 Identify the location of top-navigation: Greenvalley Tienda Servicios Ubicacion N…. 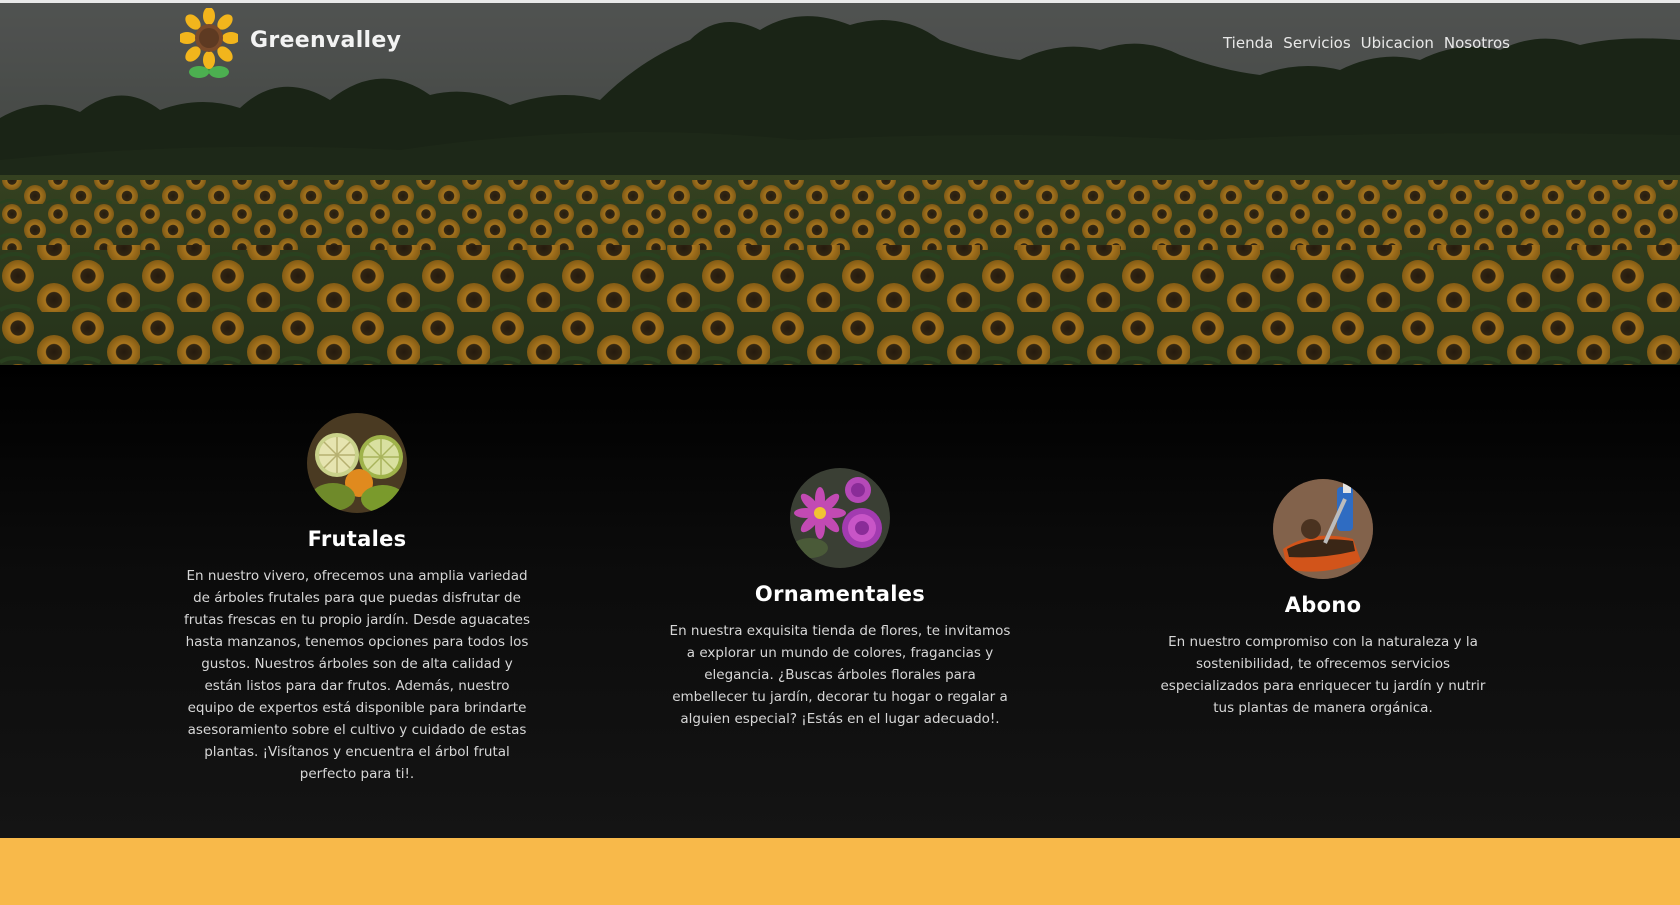
(840, 45).